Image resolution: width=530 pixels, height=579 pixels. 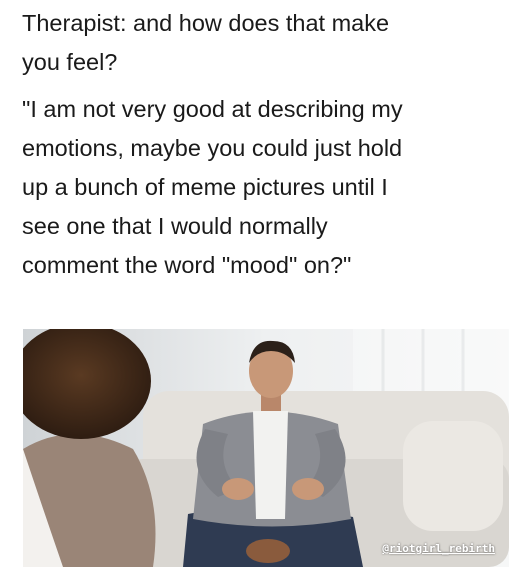 I want to click on quote-line-3: up a bunch of meme pictures until I, so click(x=205, y=187).